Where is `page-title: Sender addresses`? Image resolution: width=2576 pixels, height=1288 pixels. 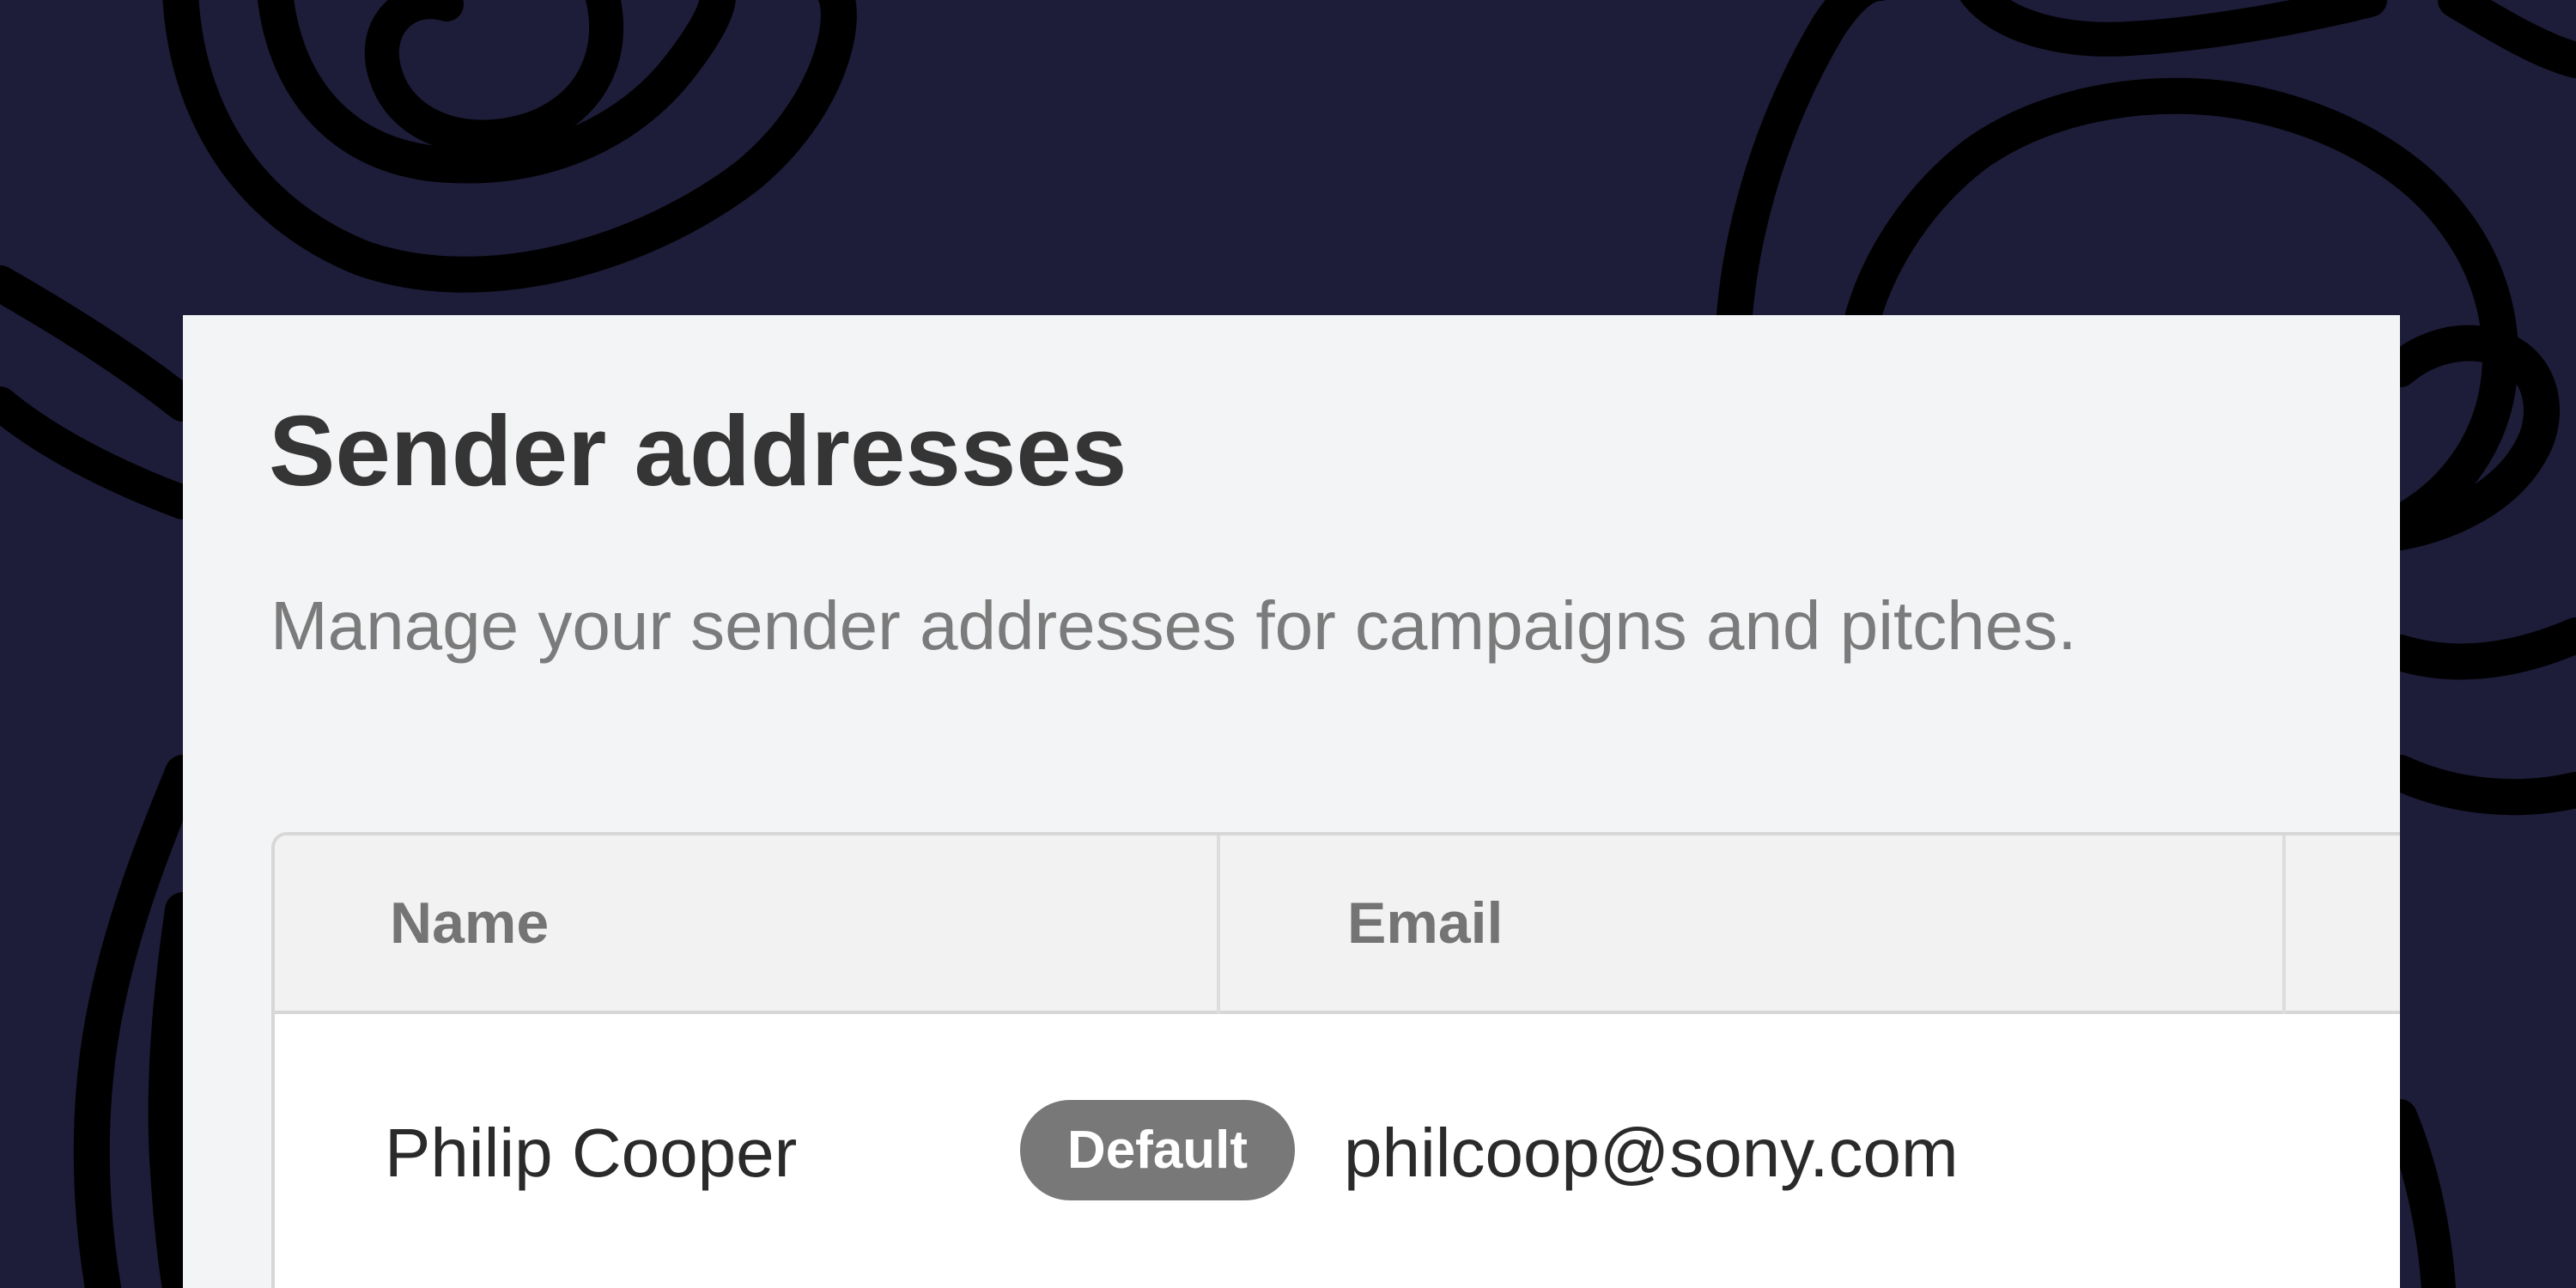
page-title: Sender addresses is located at coordinates (698, 451).